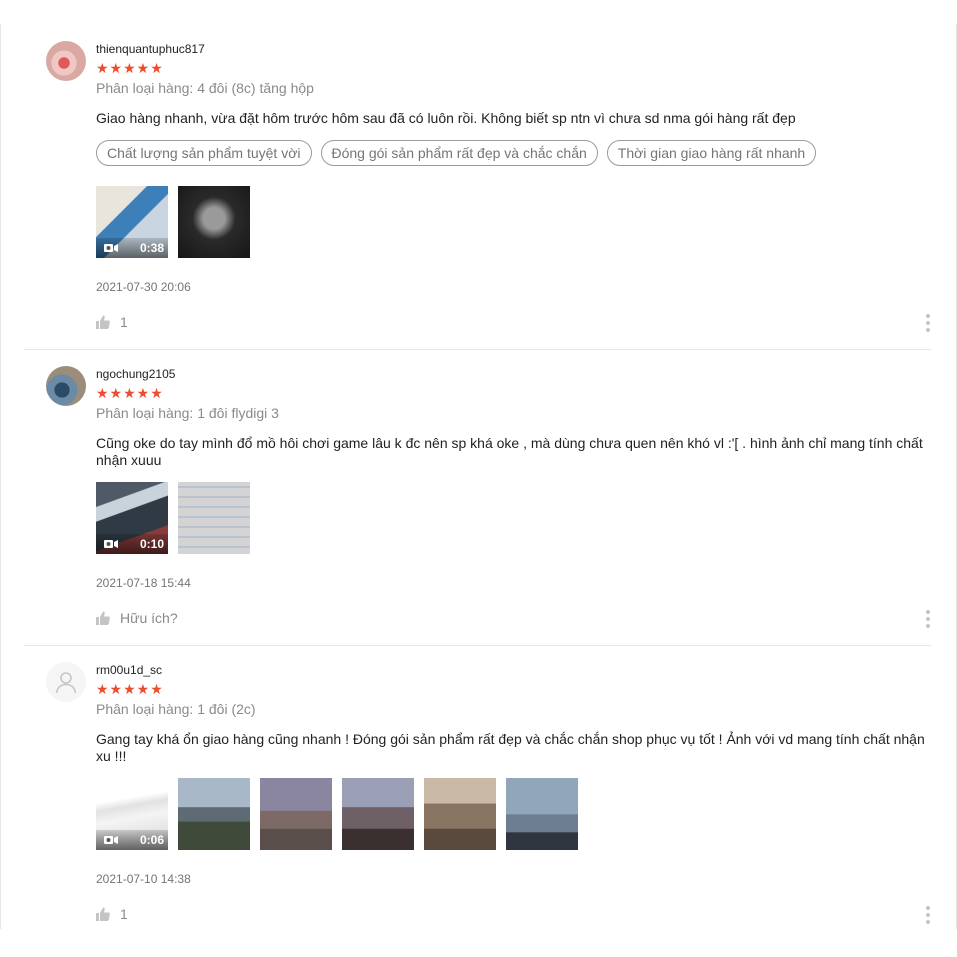 The image size is (957, 957). What do you see at coordinates (151, 840) in the screenshot?
I see `video-duration: 0:06` at bounding box center [151, 840].